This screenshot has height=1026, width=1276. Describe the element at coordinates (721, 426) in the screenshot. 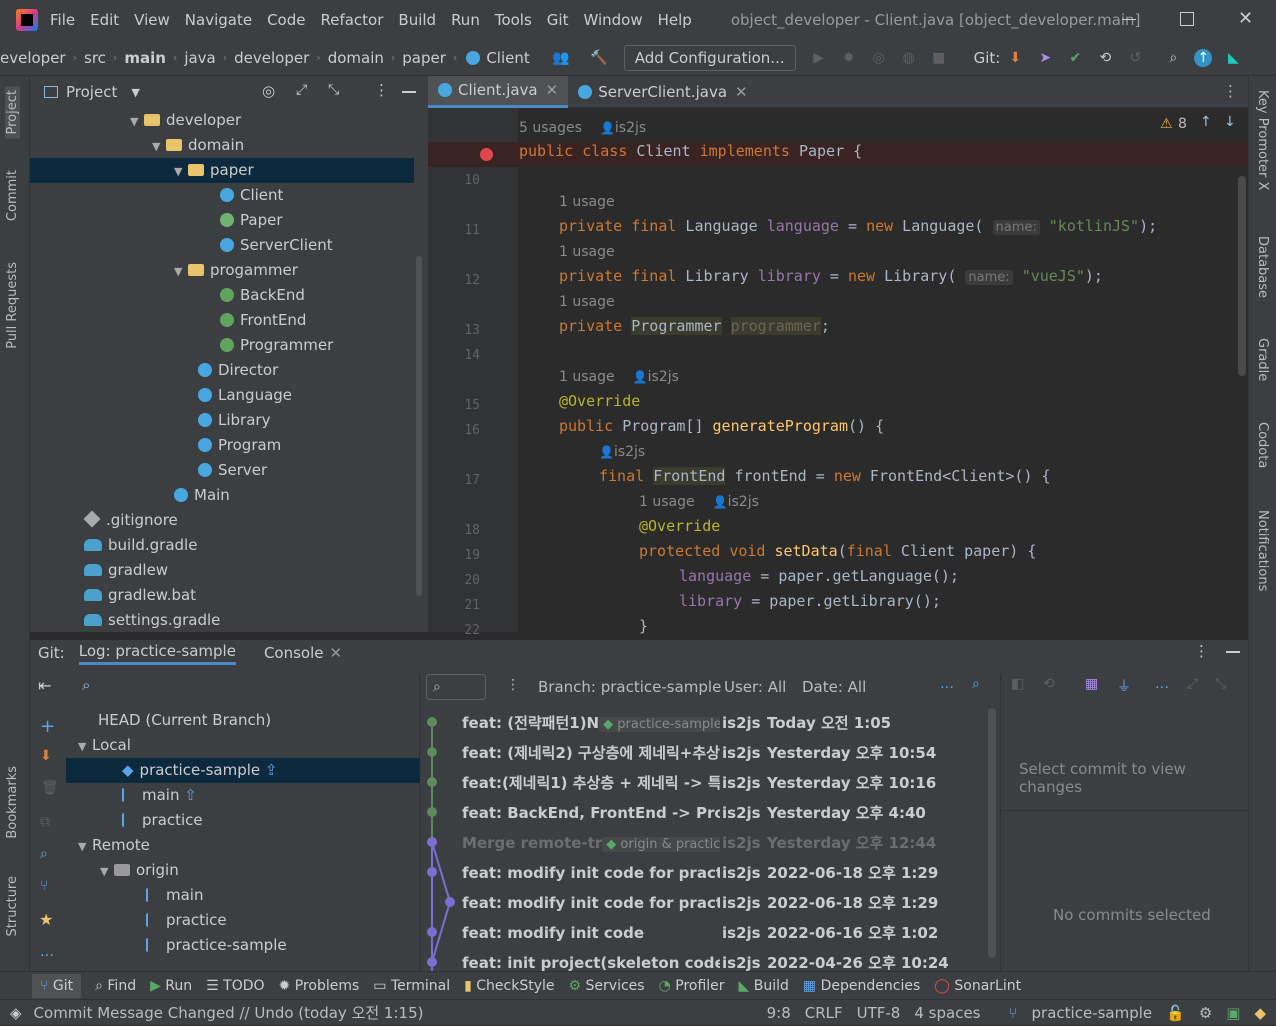

I see `code-line: public Program[] generateProgram() {` at that location.